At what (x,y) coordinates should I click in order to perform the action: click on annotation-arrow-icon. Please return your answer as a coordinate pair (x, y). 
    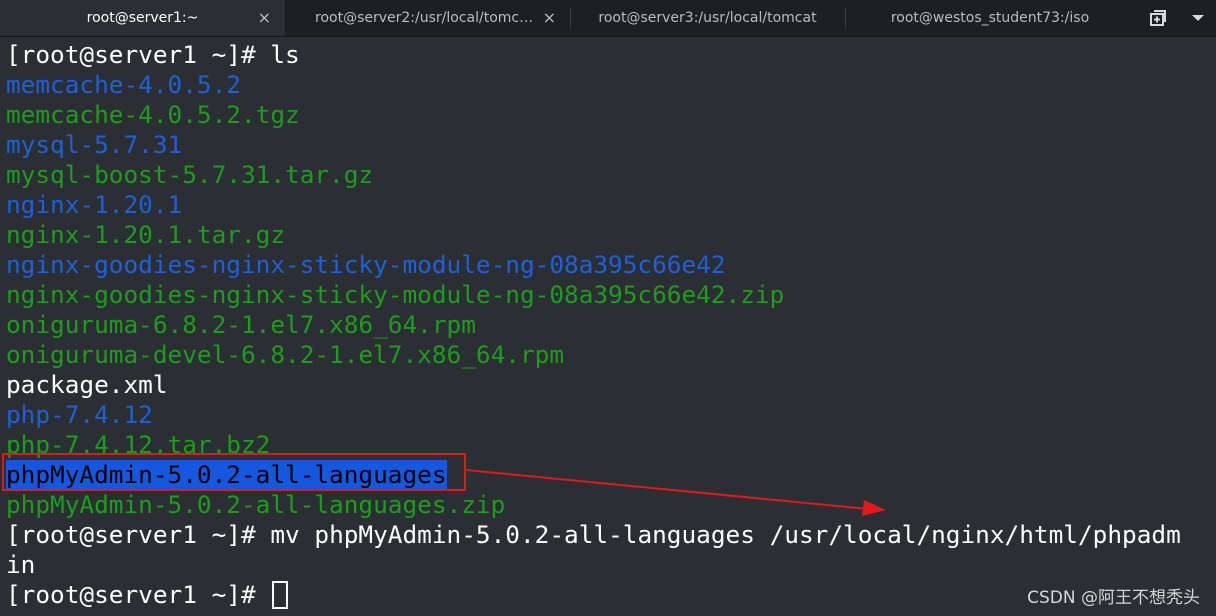
    Looking at the image, I should click on (675, 492).